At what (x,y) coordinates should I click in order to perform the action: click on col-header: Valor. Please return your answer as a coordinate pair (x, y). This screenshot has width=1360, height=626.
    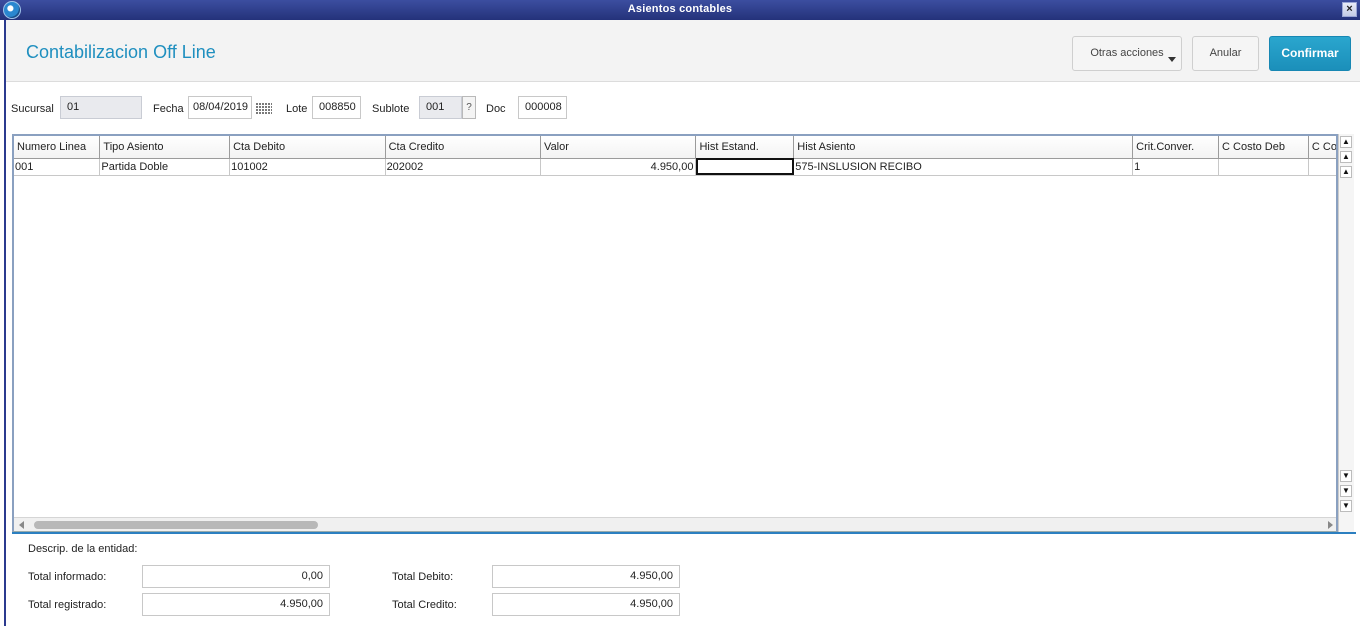
    Looking at the image, I should click on (618, 147).